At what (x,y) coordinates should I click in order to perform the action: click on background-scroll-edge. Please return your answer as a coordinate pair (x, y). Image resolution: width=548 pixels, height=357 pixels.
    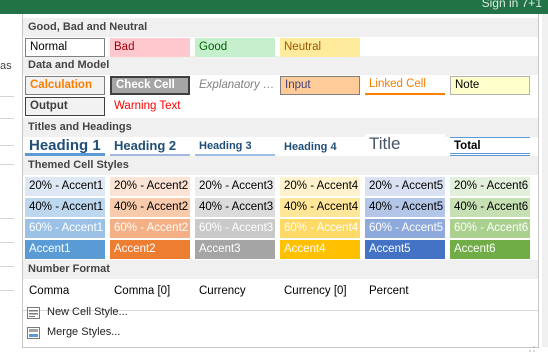
    Looking at the image, I should click on (545, 180).